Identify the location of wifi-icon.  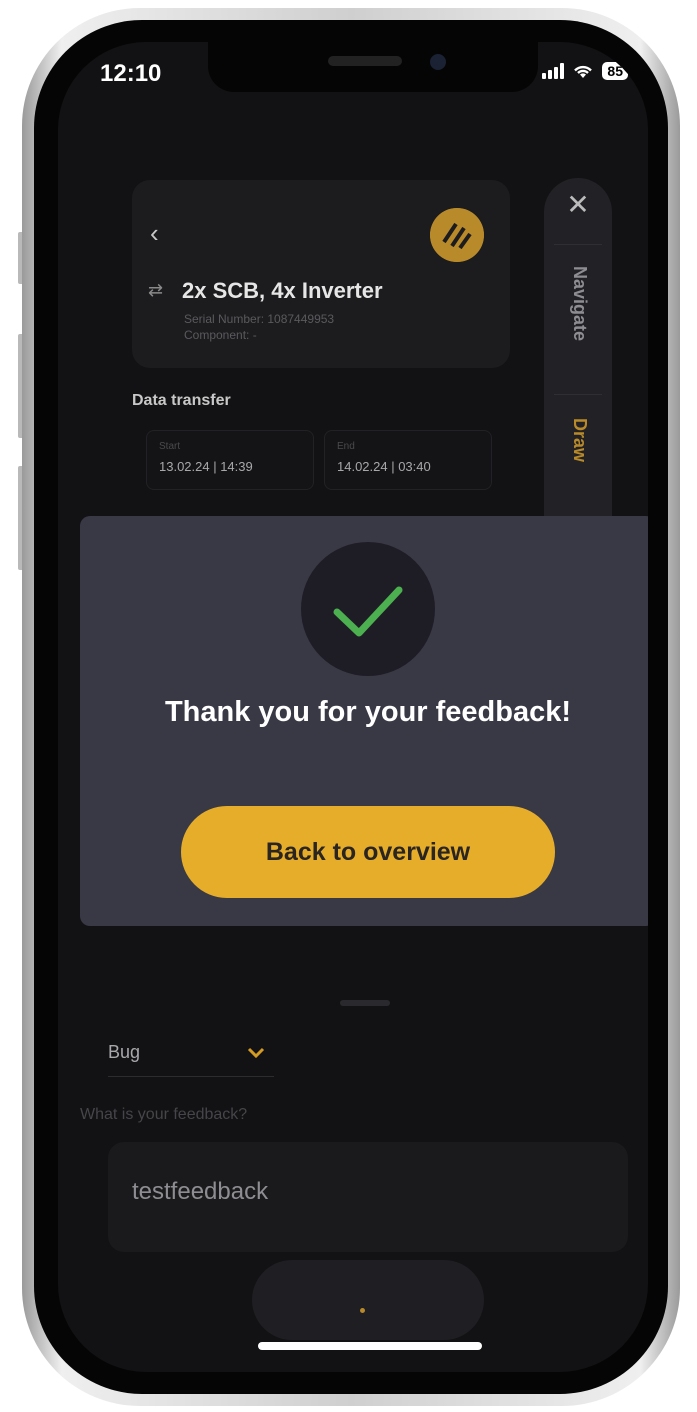
(583, 71).